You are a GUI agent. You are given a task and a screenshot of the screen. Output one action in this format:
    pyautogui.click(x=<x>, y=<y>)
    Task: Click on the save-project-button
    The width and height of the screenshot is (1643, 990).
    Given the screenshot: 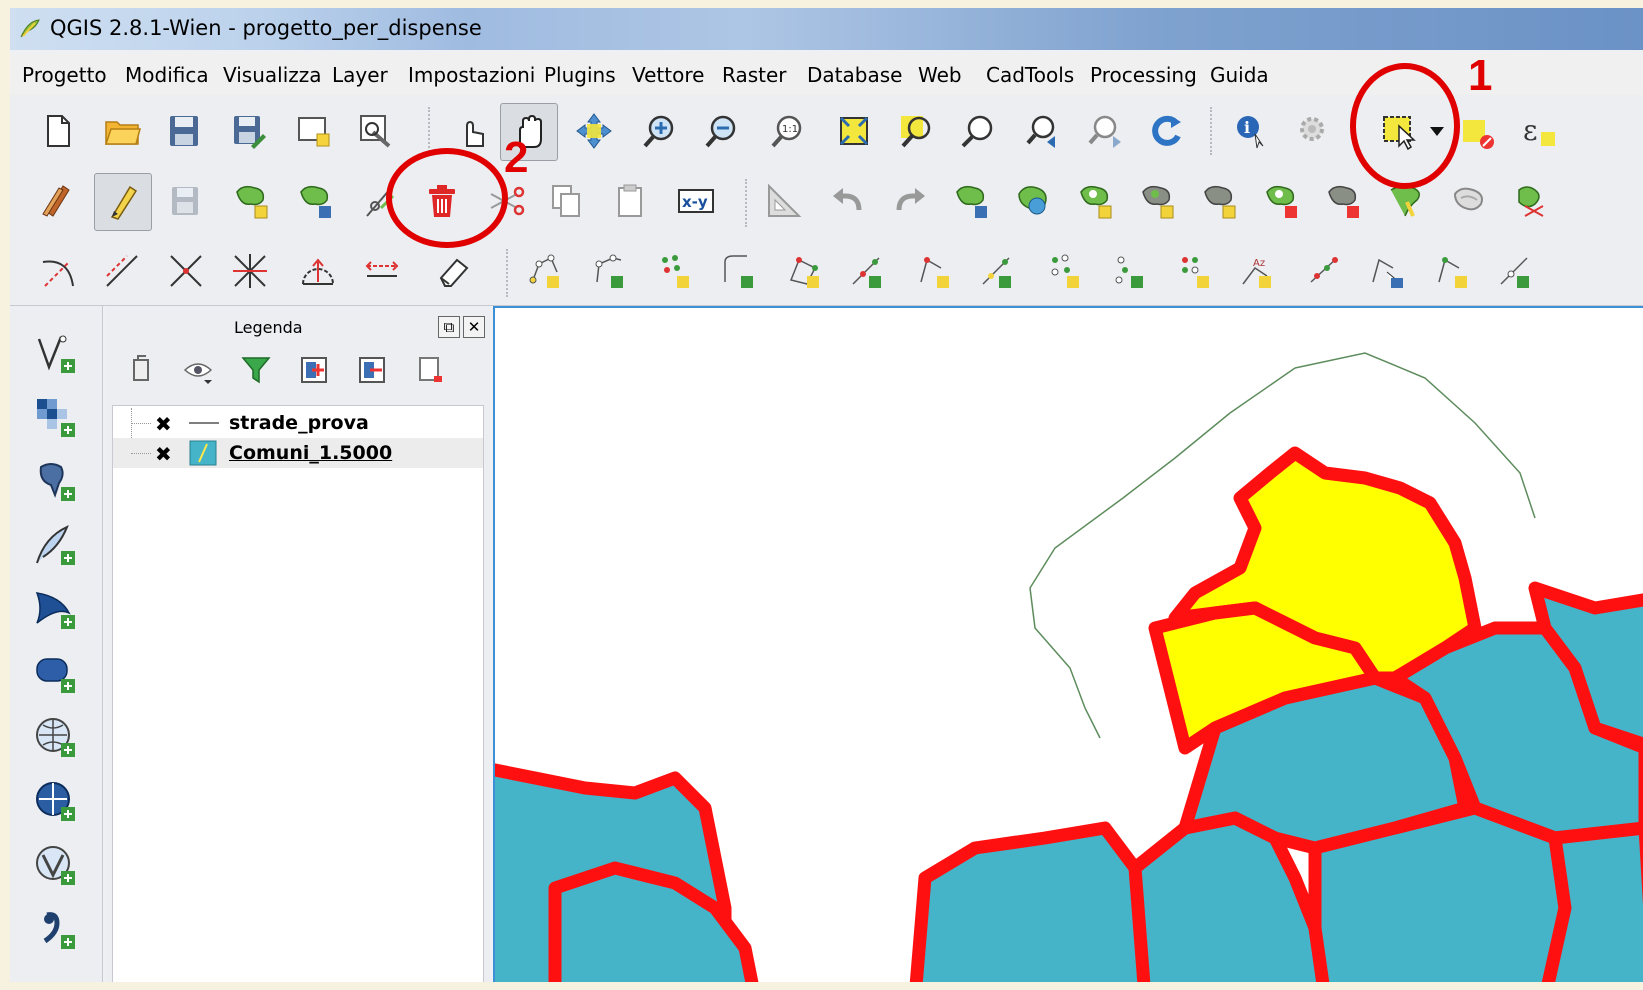 What is the action you would take?
    pyautogui.click(x=184, y=131)
    